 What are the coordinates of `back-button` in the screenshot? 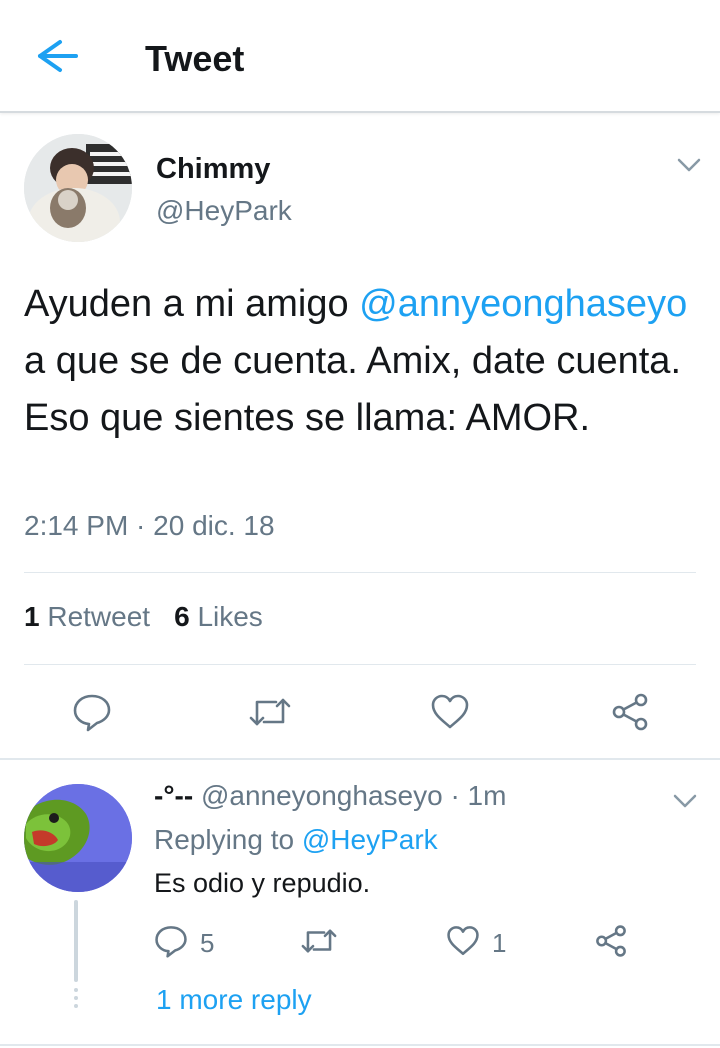 It's located at (56, 56).